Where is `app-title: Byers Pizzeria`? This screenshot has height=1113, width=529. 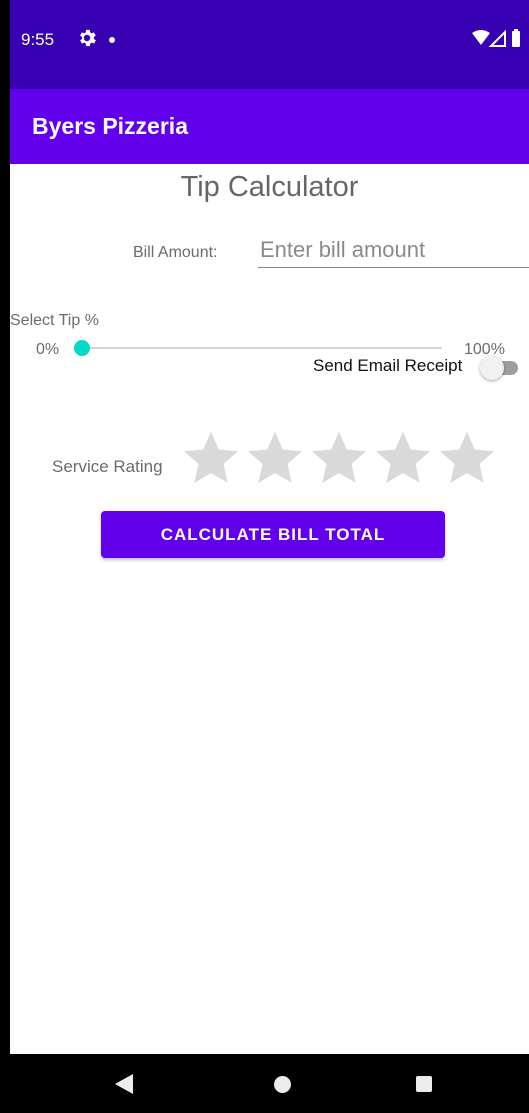 app-title: Byers Pizzeria is located at coordinates (110, 126).